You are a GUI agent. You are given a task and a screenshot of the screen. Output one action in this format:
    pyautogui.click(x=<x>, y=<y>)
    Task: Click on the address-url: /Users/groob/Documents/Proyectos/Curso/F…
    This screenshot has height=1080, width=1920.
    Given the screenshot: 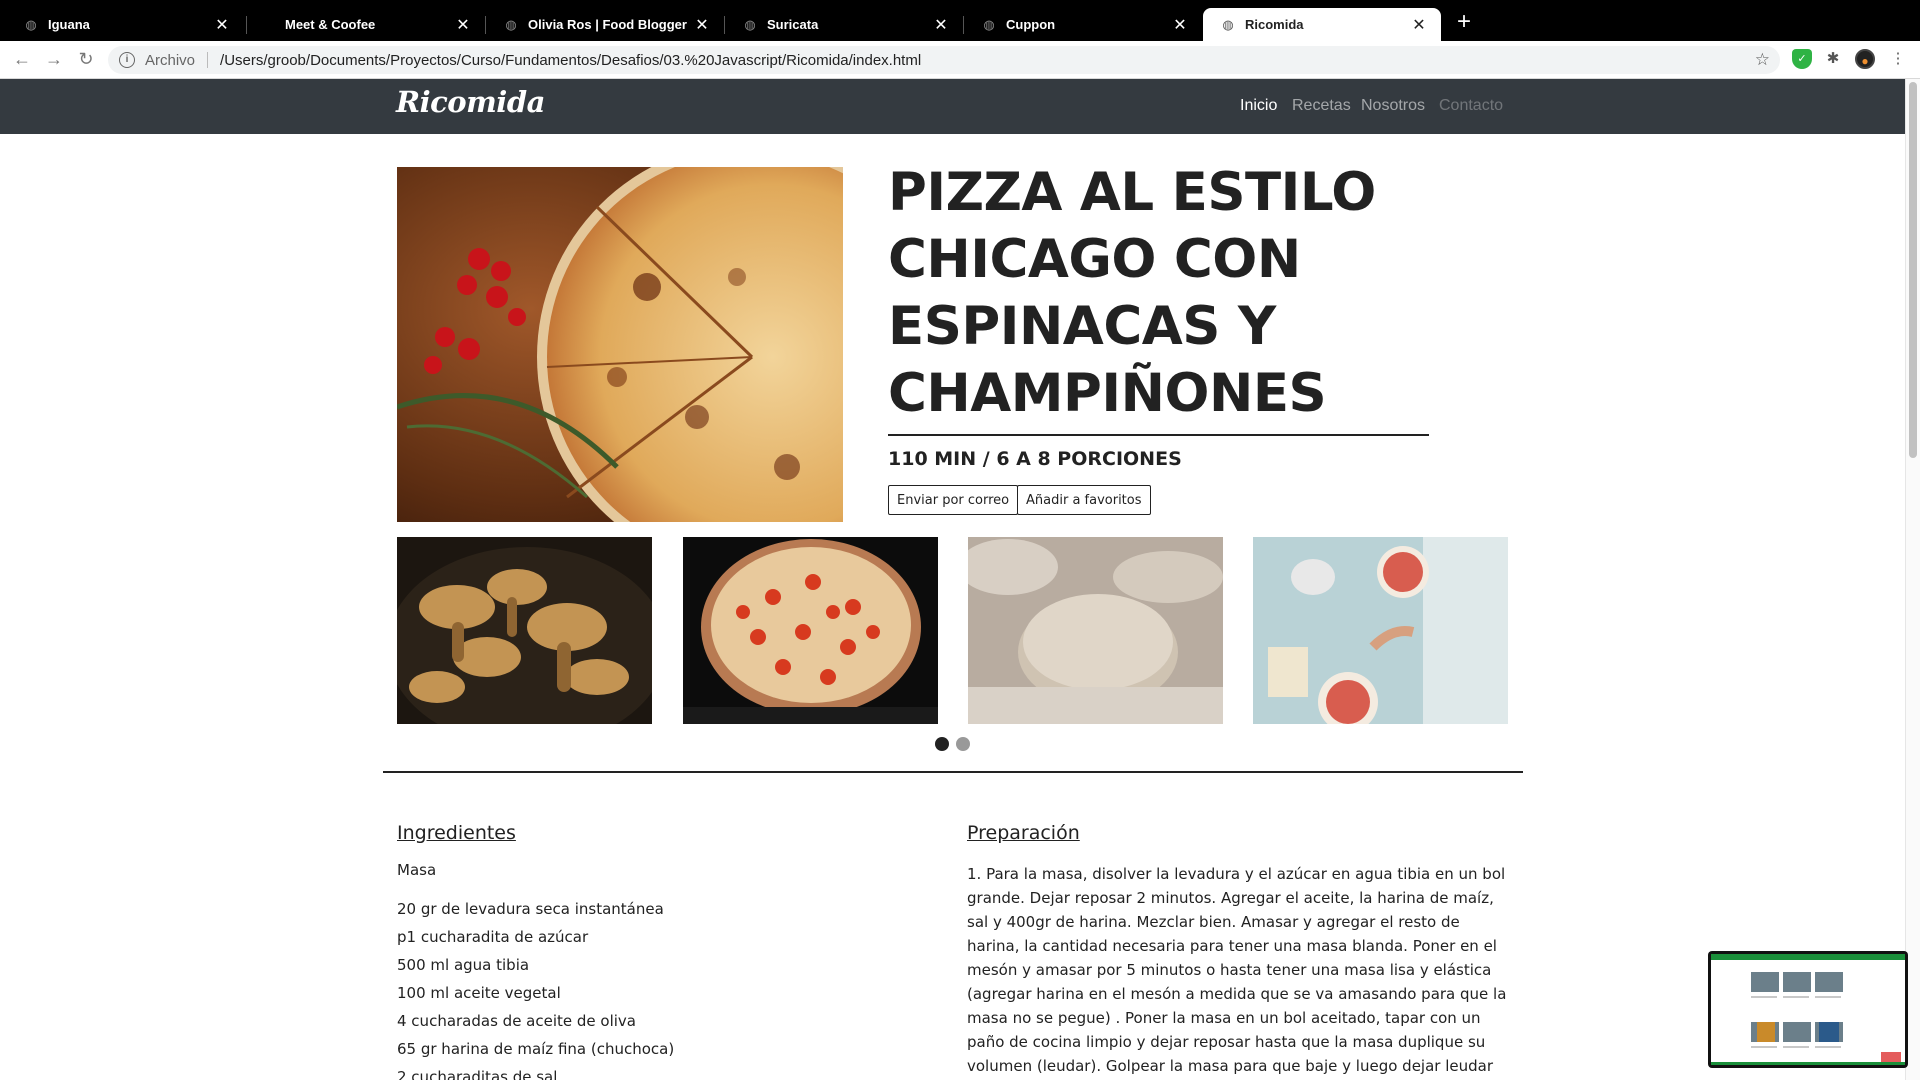 What is the action you would take?
    pyautogui.click(x=570, y=60)
    